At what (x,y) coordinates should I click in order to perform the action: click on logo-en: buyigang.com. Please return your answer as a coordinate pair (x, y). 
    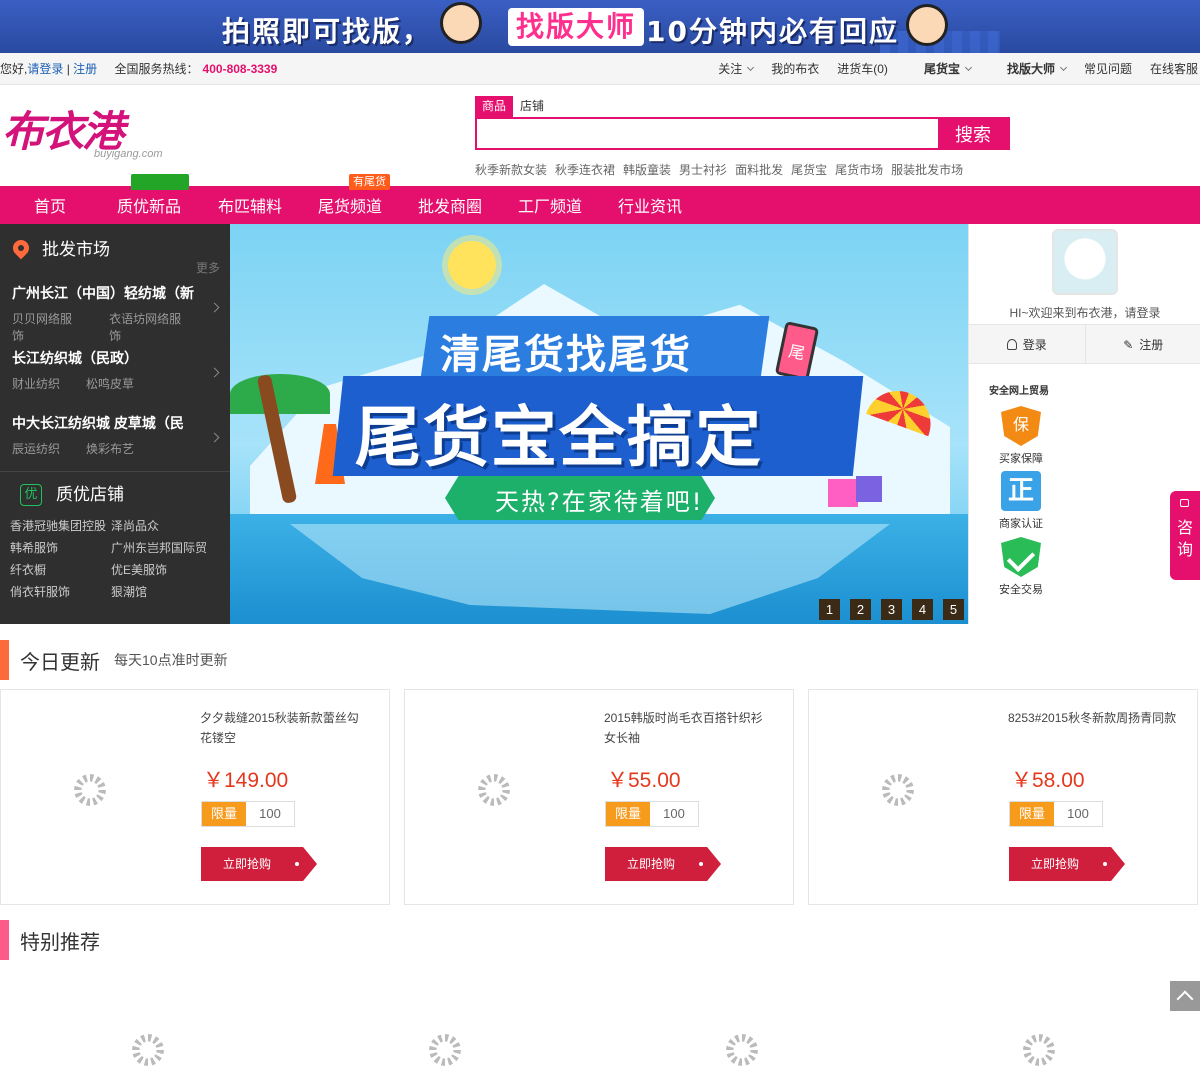
    Looking at the image, I should click on (128, 154).